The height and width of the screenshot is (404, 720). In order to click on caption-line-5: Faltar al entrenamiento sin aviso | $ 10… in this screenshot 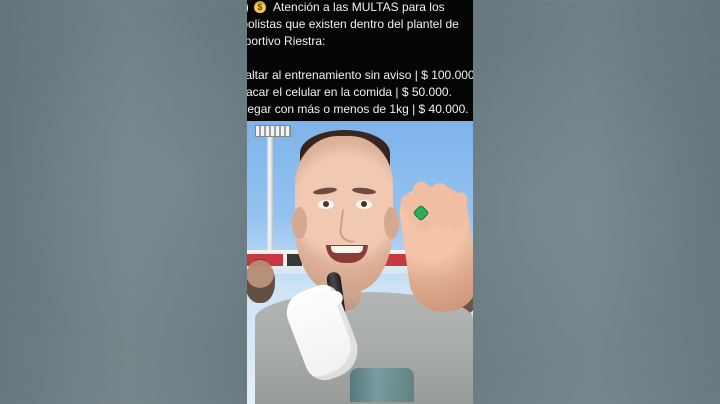, I will do `click(360, 75)`.